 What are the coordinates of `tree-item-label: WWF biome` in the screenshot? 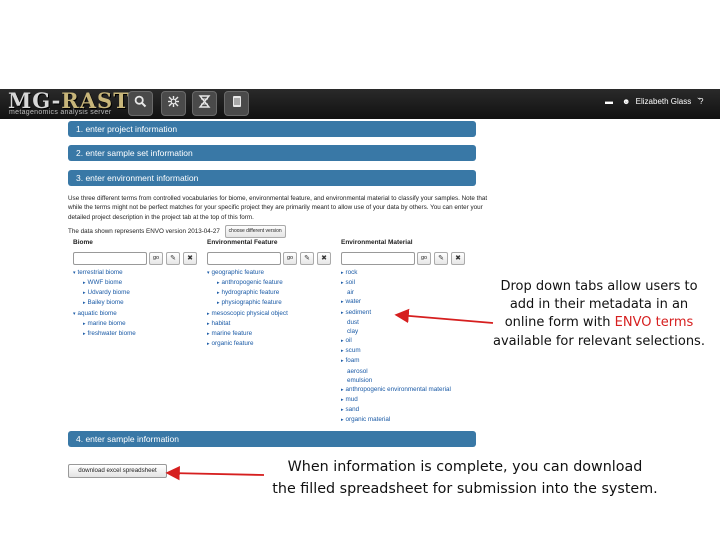 It's located at (105, 283).